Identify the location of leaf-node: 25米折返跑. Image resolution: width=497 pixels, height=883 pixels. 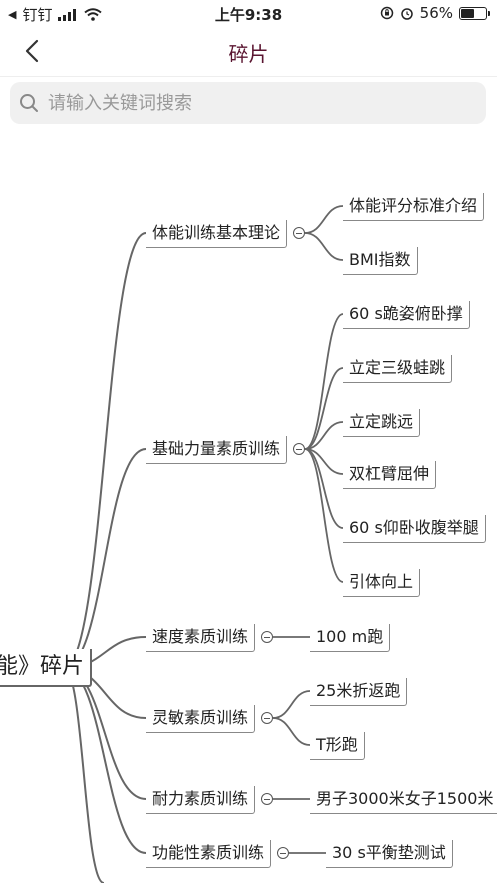
(359, 692).